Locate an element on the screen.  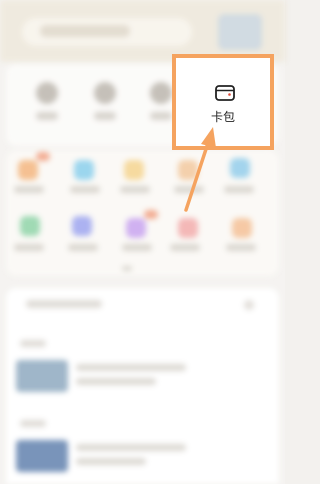
wallet-icon is located at coordinates (225, 93).